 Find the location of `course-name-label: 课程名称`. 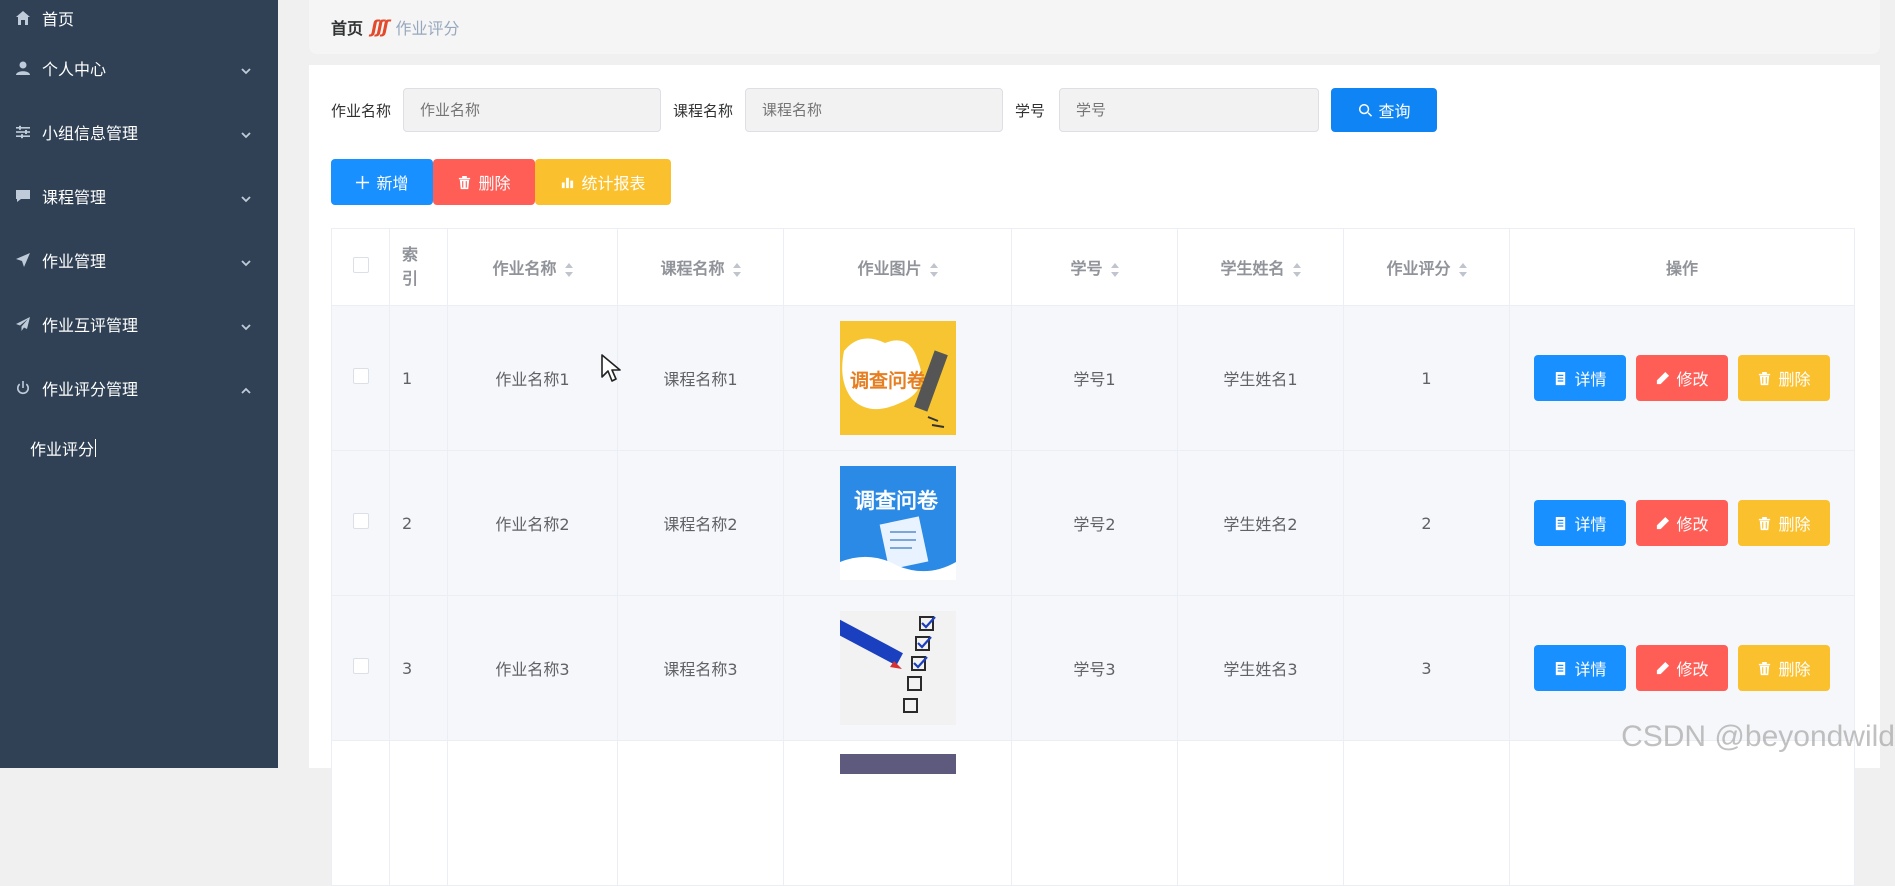

course-name-label: 课程名称 is located at coordinates (703, 110).